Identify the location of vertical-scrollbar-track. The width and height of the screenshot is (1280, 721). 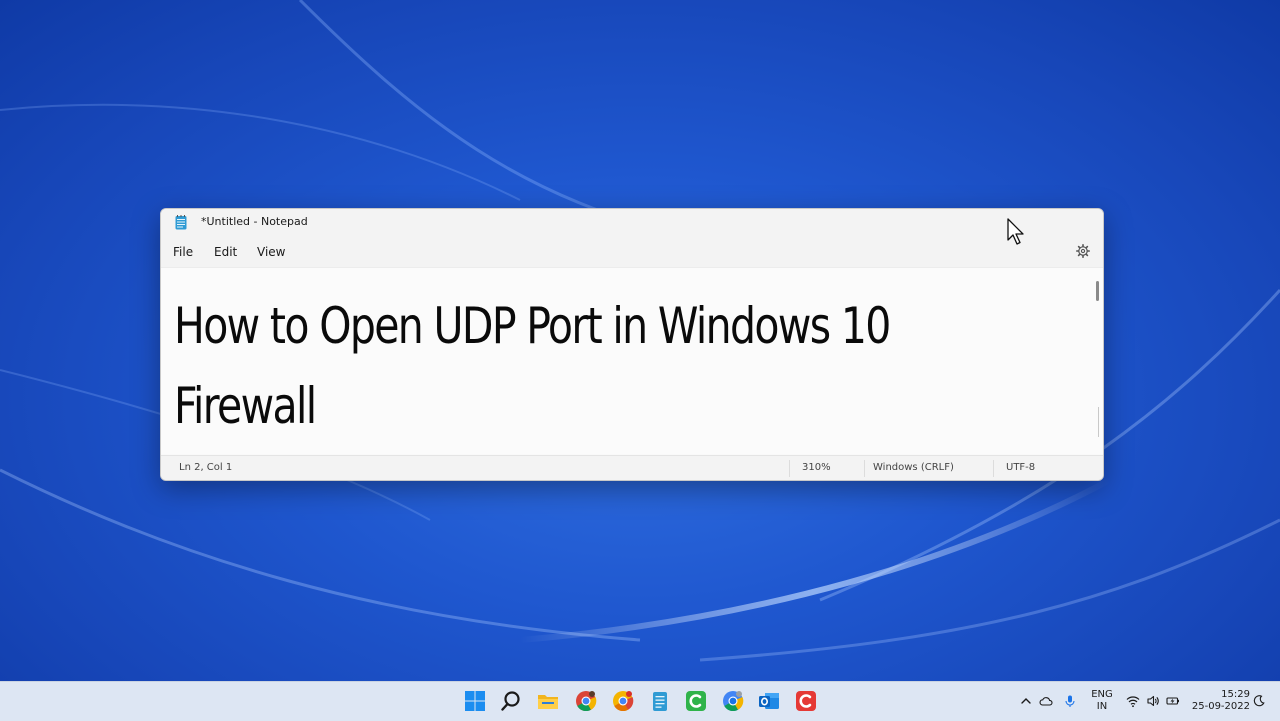
(1098, 422).